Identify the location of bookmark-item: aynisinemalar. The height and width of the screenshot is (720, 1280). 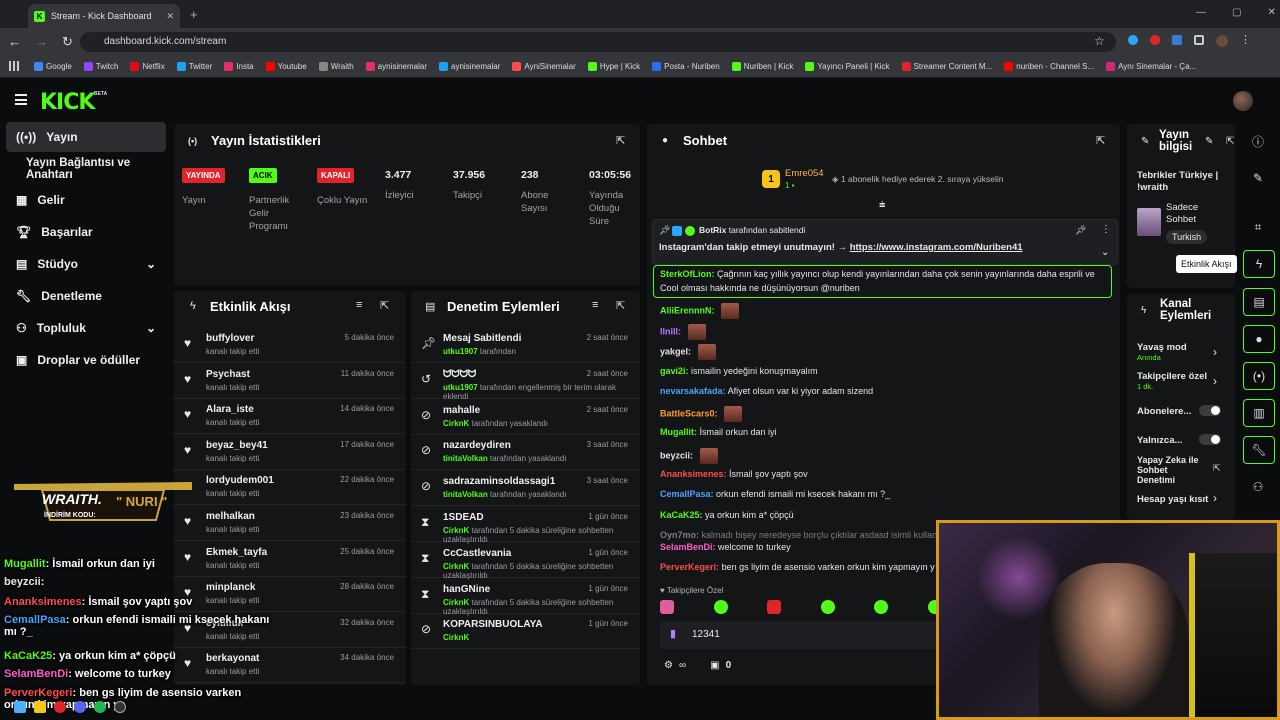
(396, 66).